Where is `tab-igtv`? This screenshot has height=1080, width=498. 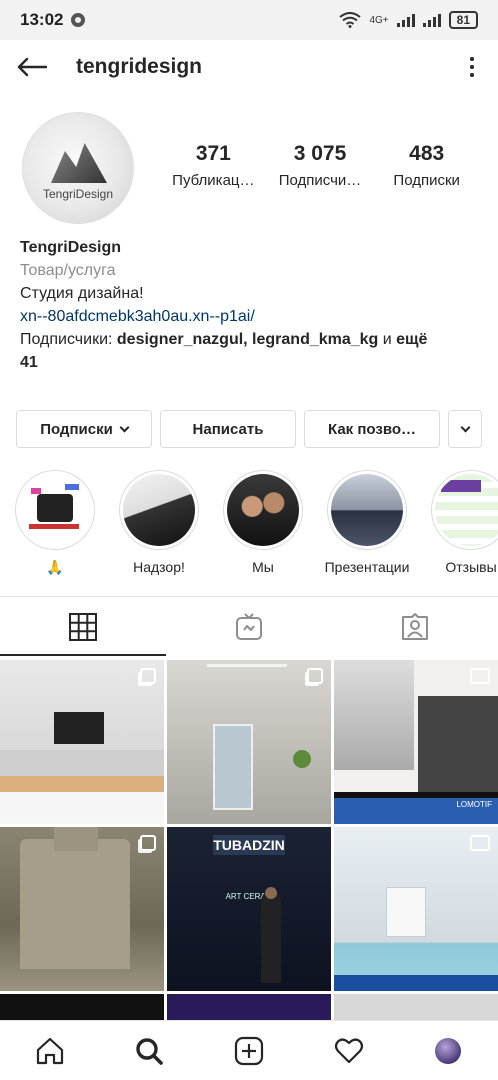 tab-igtv is located at coordinates (249, 627).